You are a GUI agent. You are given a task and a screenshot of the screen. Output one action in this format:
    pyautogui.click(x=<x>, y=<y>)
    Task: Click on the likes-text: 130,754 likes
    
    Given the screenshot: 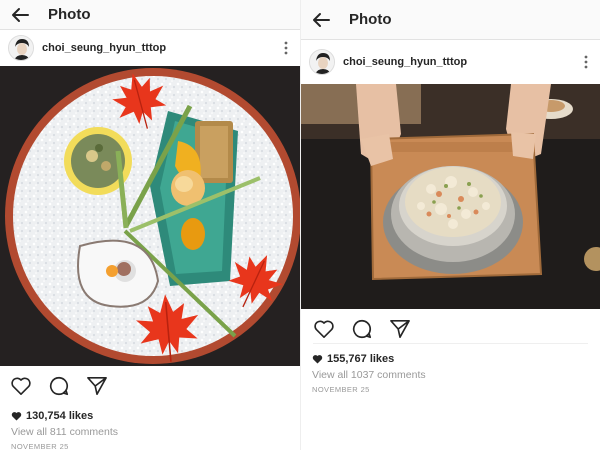 What is the action you would take?
    pyautogui.click(x=60, y=416)
    